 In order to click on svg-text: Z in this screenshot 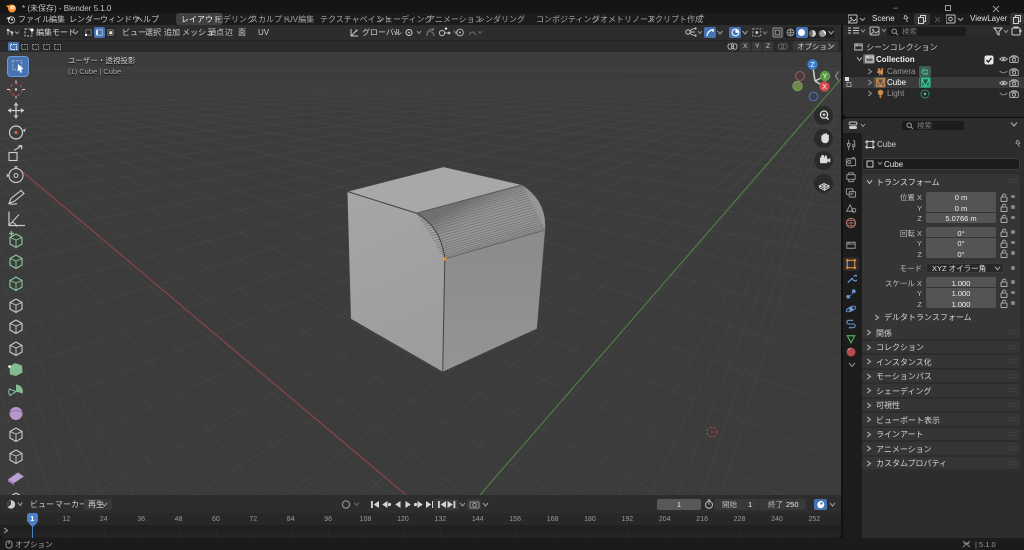, I will do `click(812, 65)`.